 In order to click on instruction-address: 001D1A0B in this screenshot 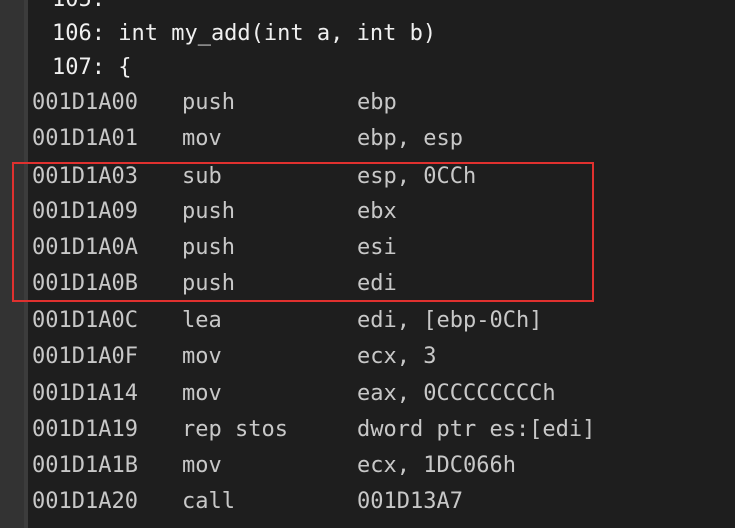, I will do `click(85, 283)`.